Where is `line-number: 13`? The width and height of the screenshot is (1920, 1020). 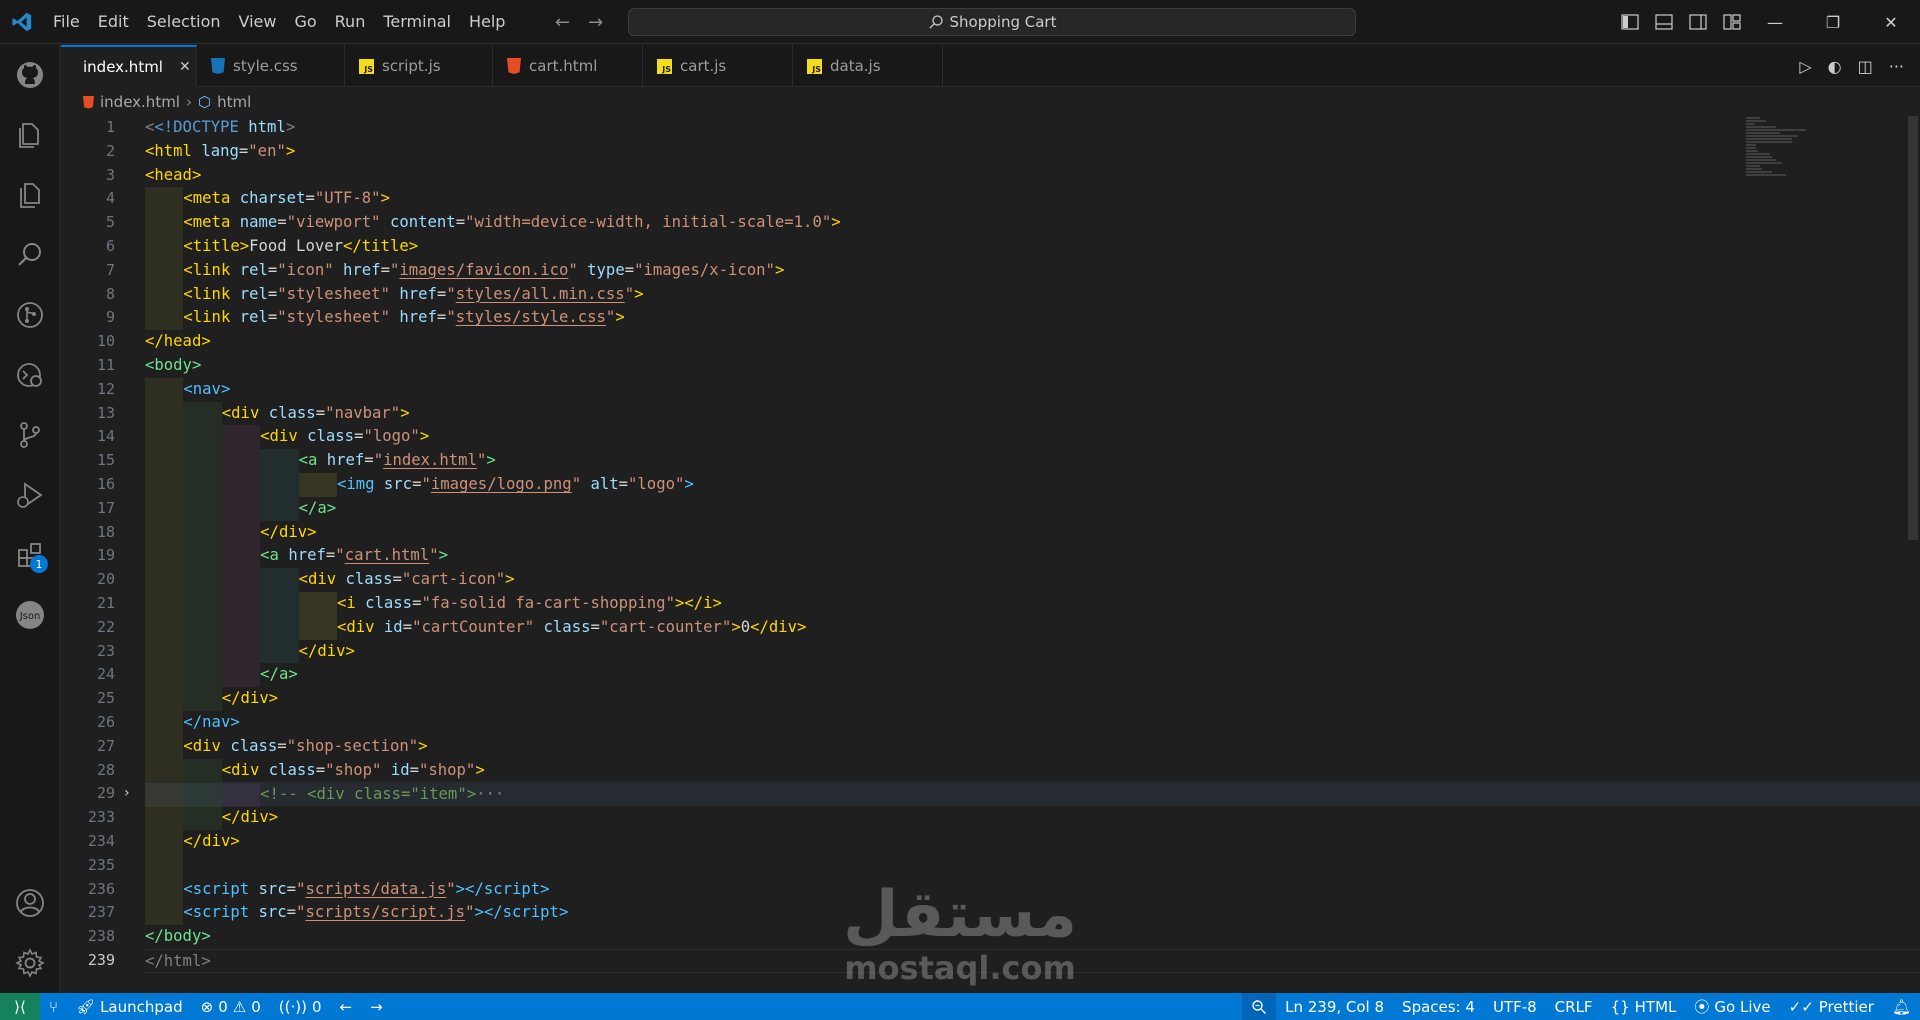 line-number: 13 is located at coordinates (105, 412).